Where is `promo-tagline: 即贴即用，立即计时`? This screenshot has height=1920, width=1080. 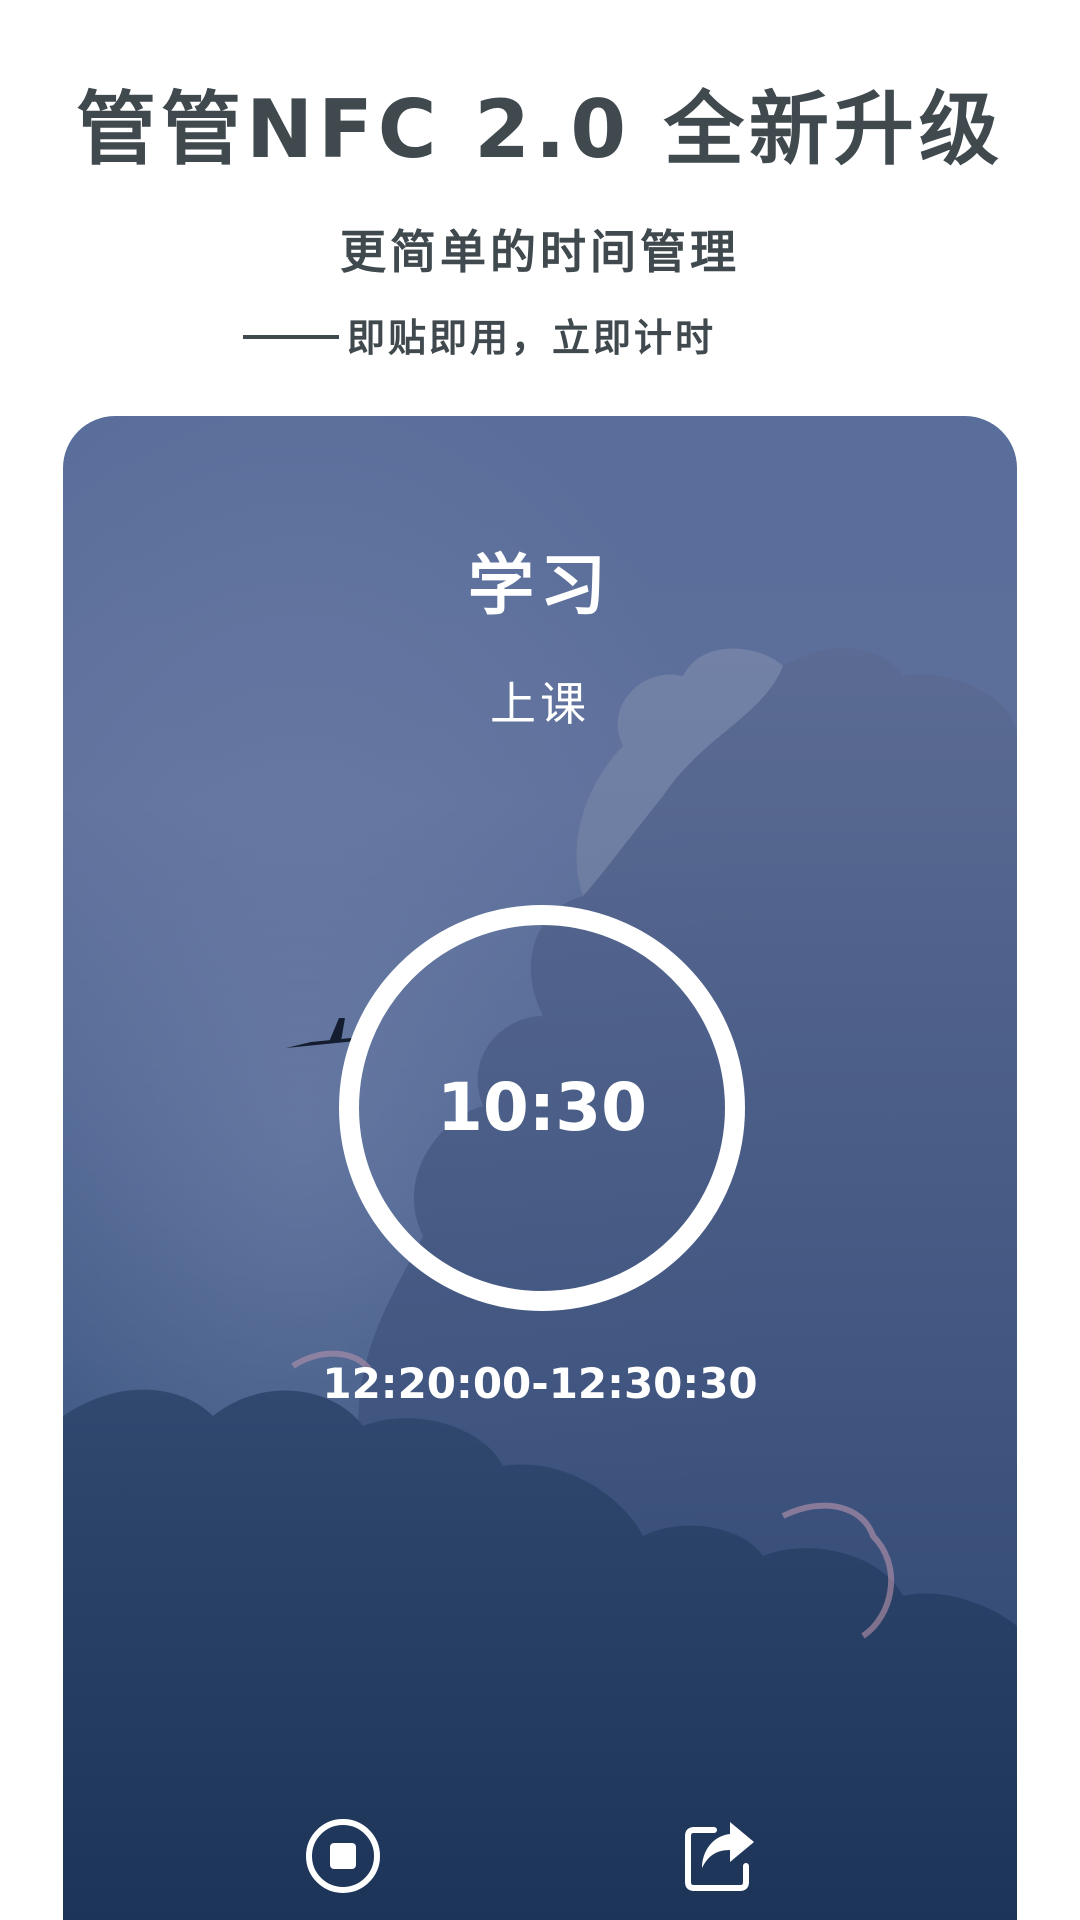 promo-tagline: 即贴即用，立即计时 is located at coordinates (479, 338).